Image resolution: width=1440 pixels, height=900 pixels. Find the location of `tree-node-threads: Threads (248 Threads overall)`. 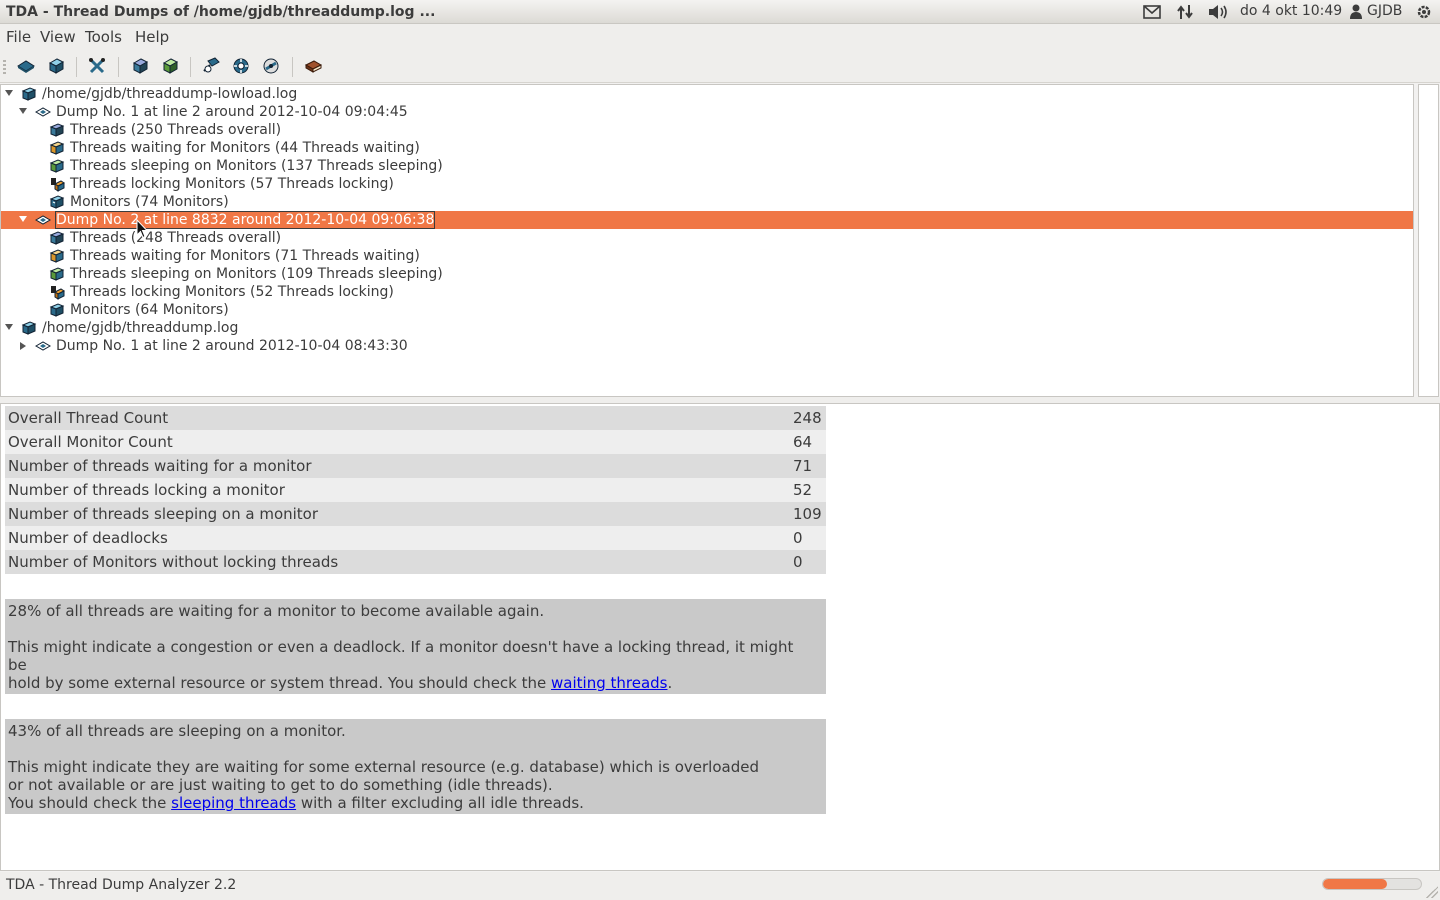

tree-node-threads: Threads (248 Threads overall) is located at coordinates (707, 238).